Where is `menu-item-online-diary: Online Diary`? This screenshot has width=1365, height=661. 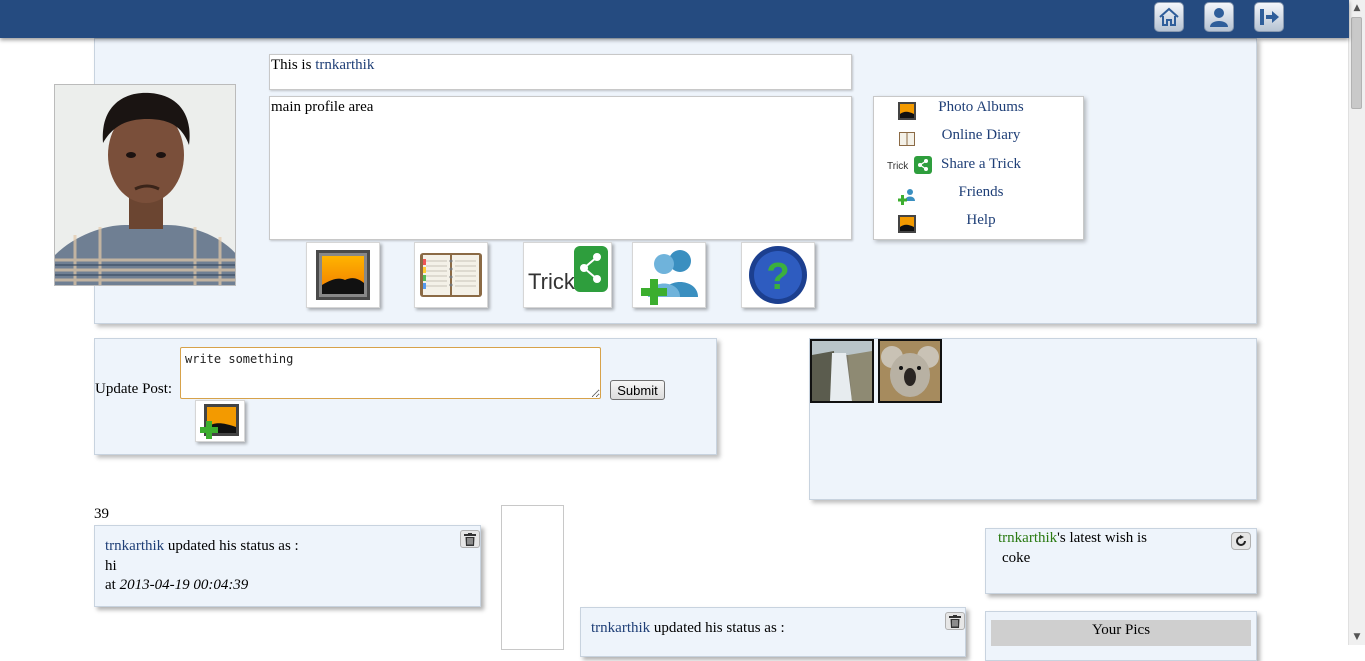 menu-item-online-diary: Online Diary is located at coordinates (979, 139).